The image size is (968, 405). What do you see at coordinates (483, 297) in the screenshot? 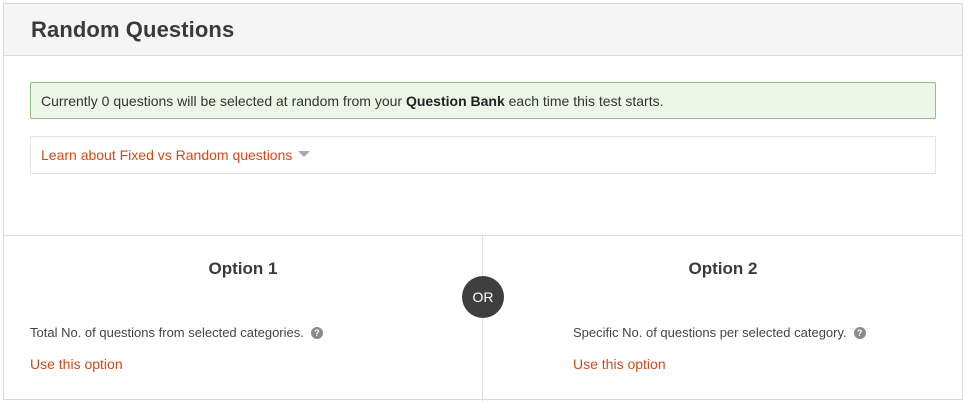
I see `or-divider-badge: OR` at bounding box center [483, 297].